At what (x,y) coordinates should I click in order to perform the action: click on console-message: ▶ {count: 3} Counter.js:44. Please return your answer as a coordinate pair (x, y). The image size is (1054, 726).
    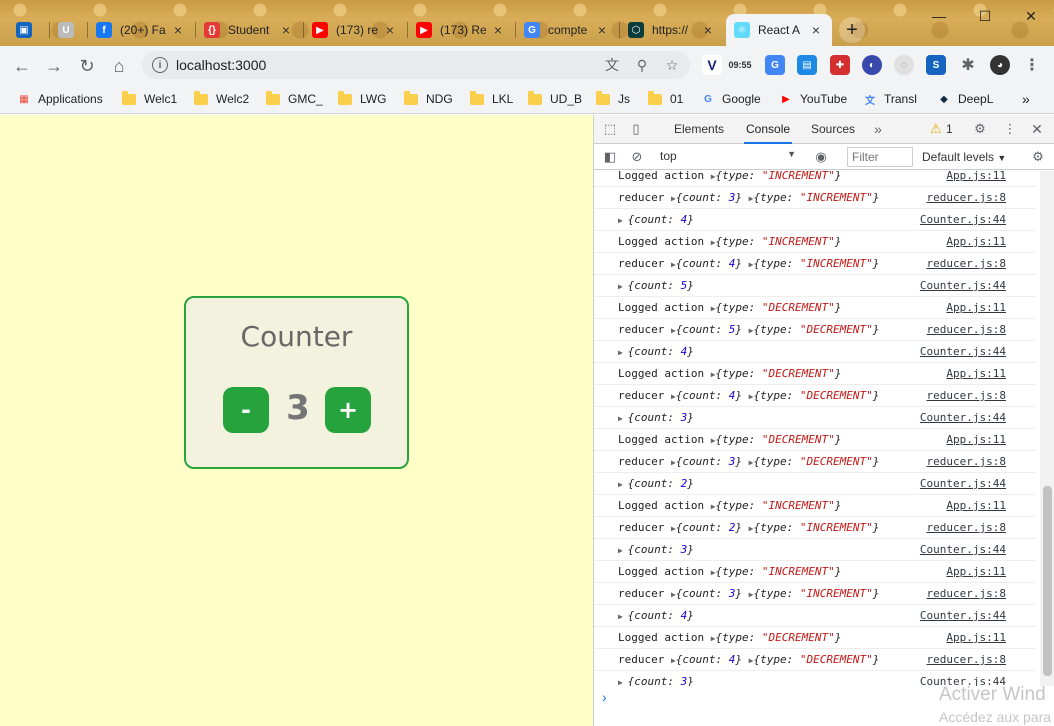
    Looking at the image, I should click on (815, 550).